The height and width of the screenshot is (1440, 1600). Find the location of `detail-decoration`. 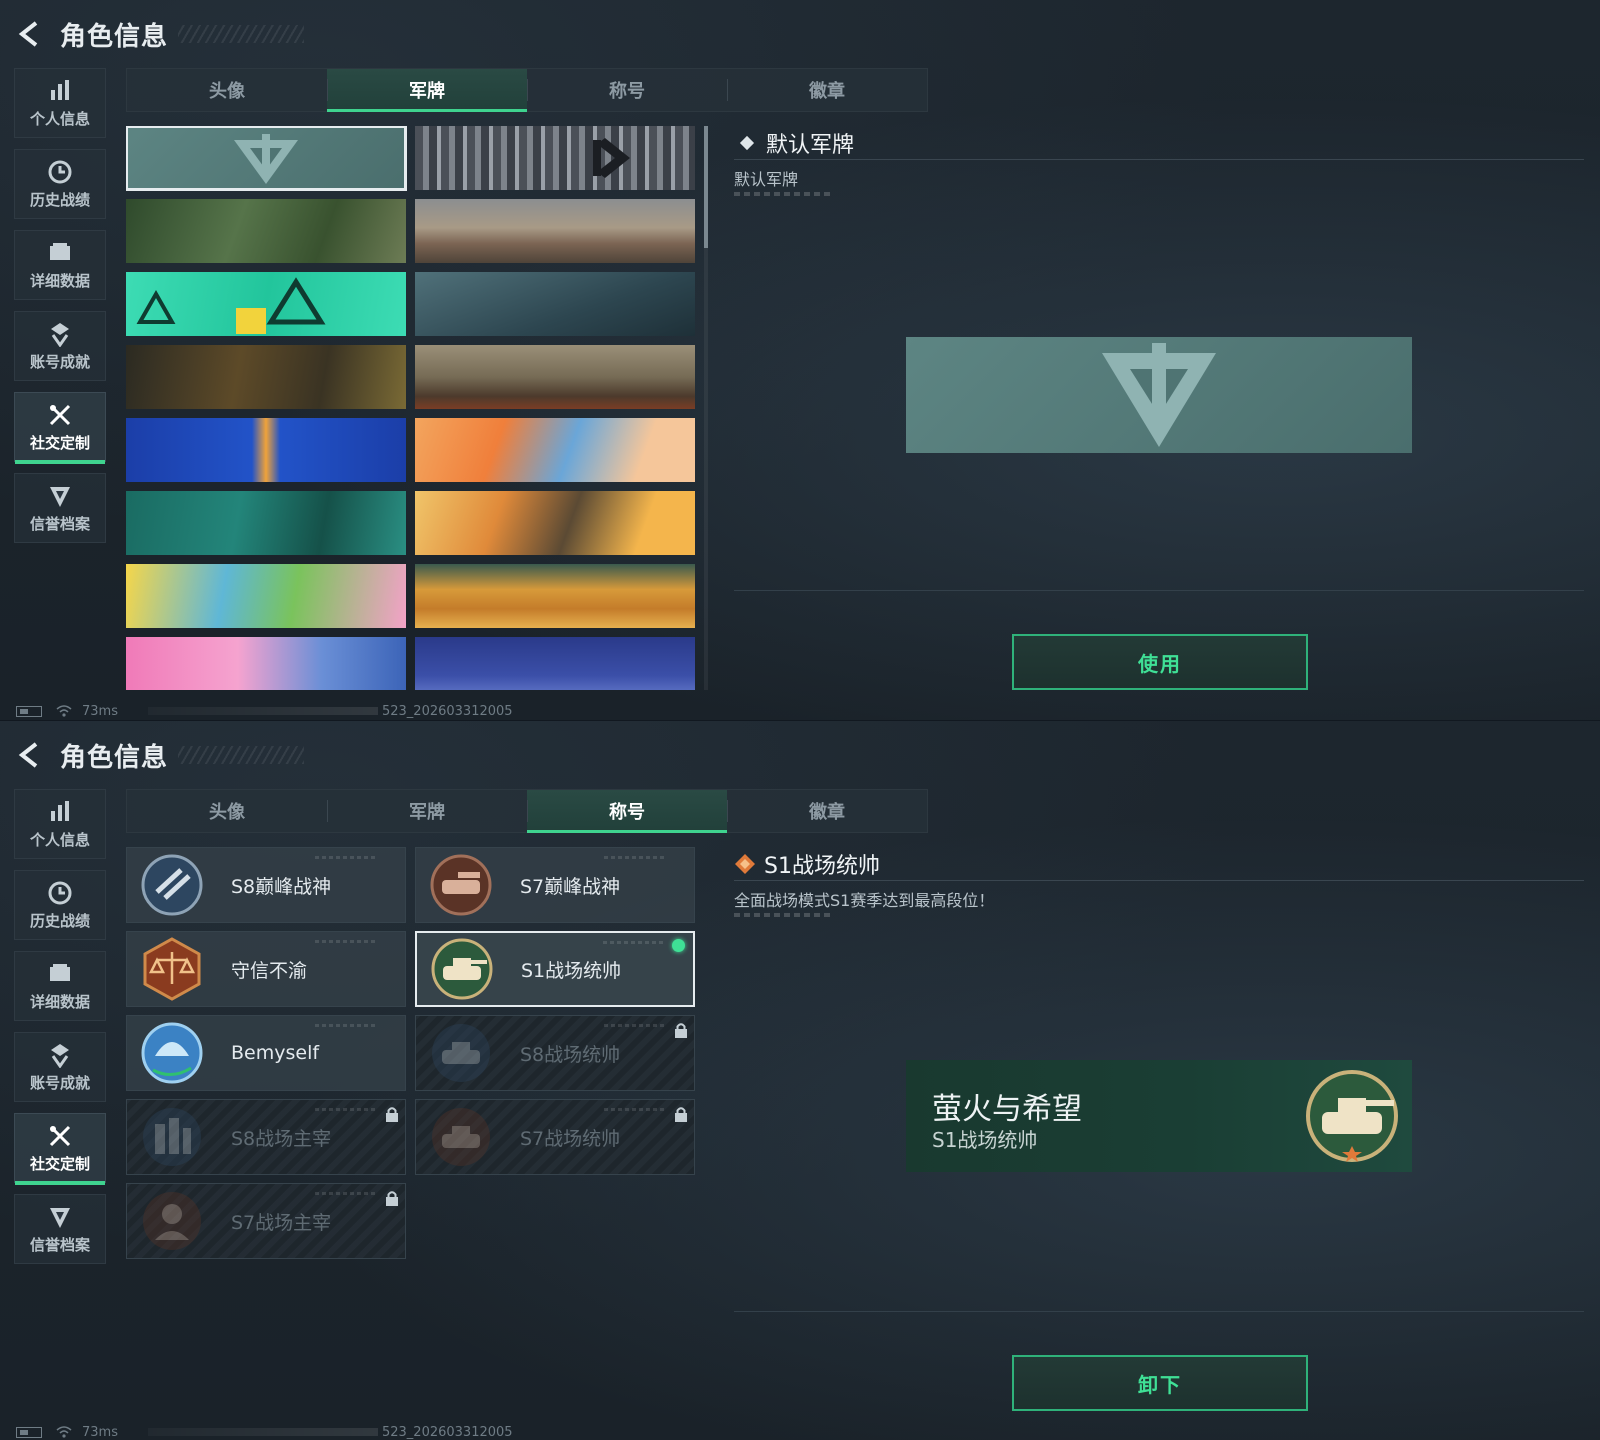

detail-decoration is located at coordinates (784, 194).